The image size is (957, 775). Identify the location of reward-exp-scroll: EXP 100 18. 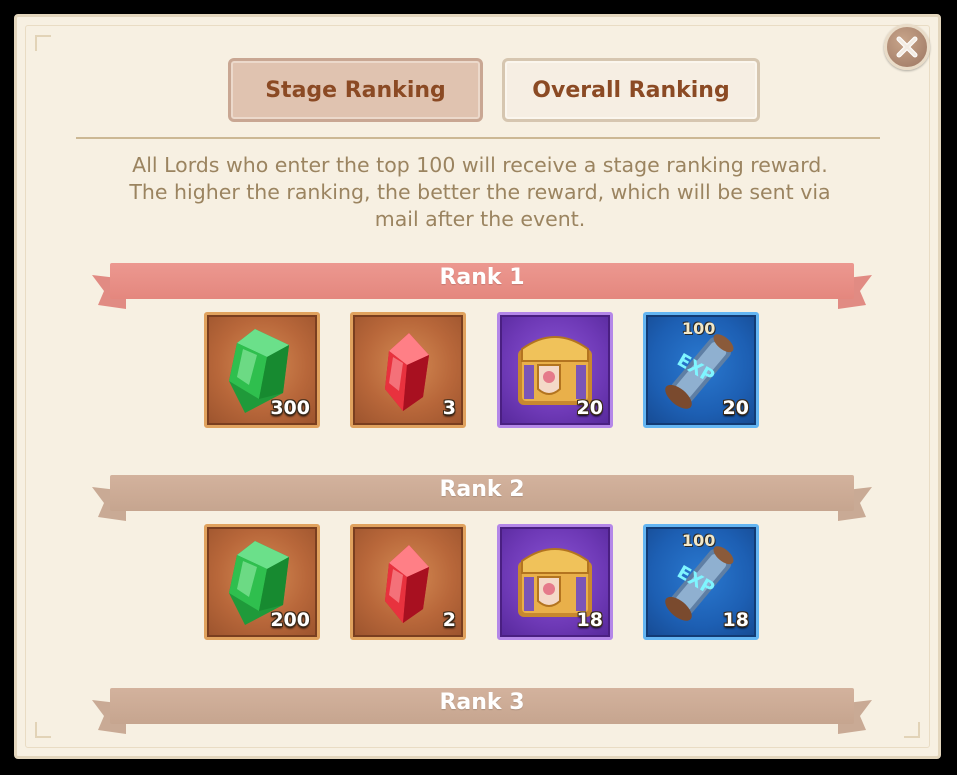
(701, 582).